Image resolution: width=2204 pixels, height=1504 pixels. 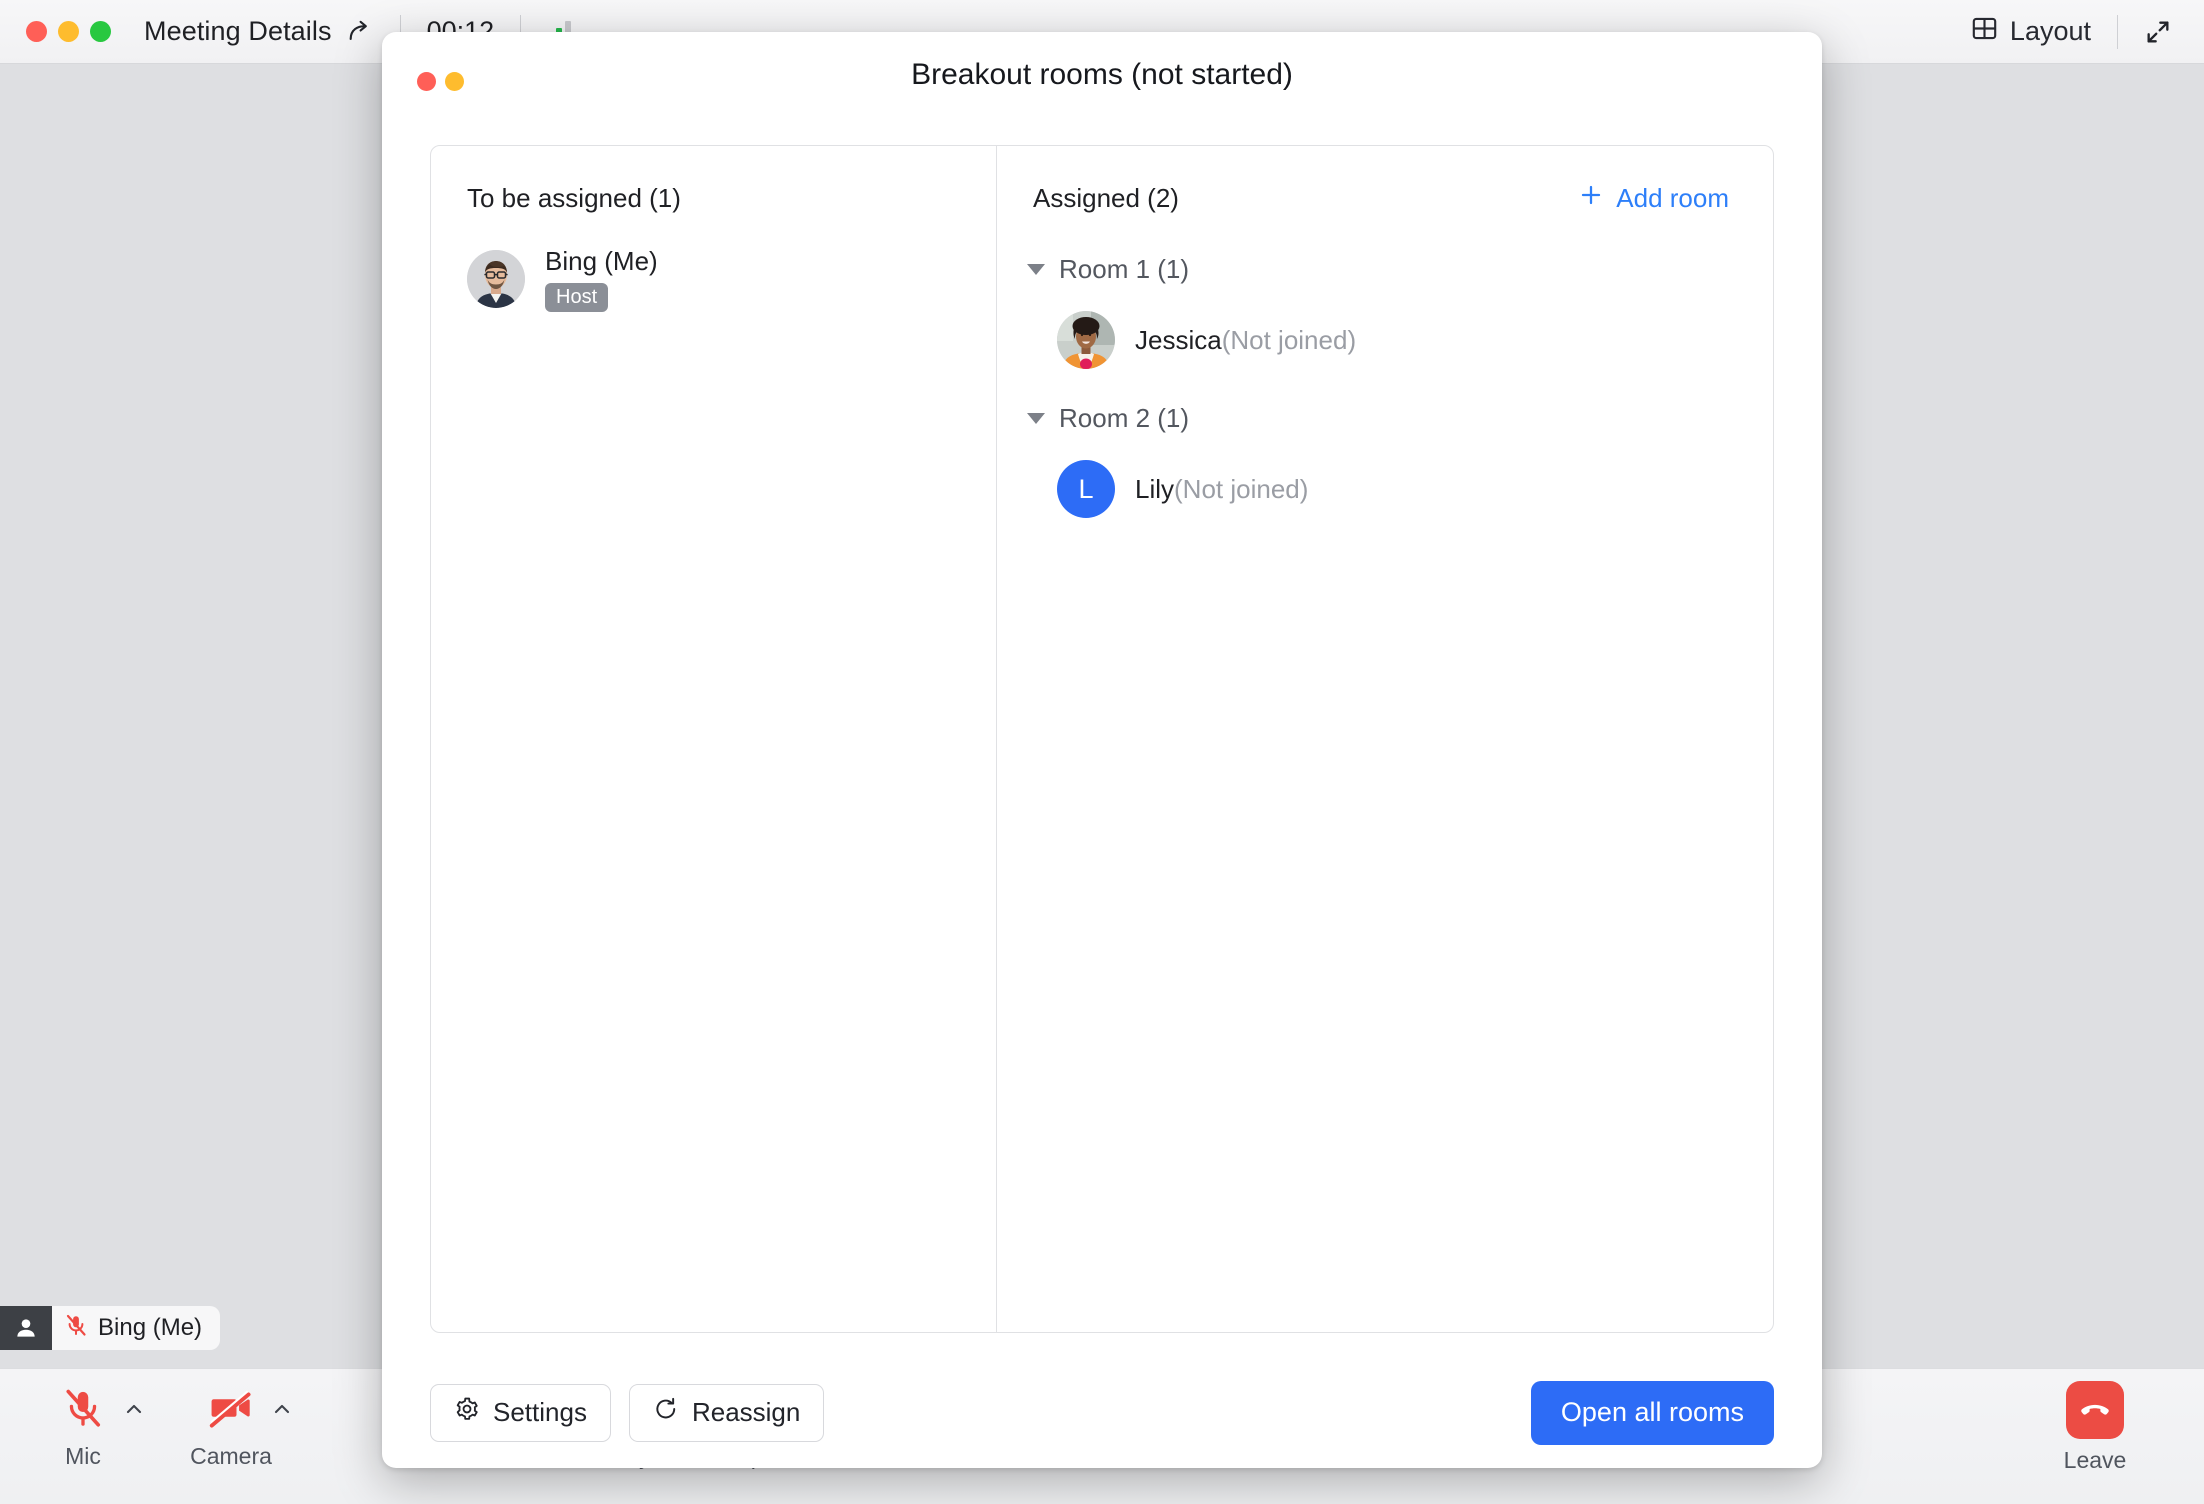 I want to click on avatar-initial-letter: L, so click(x=1086, y=488).